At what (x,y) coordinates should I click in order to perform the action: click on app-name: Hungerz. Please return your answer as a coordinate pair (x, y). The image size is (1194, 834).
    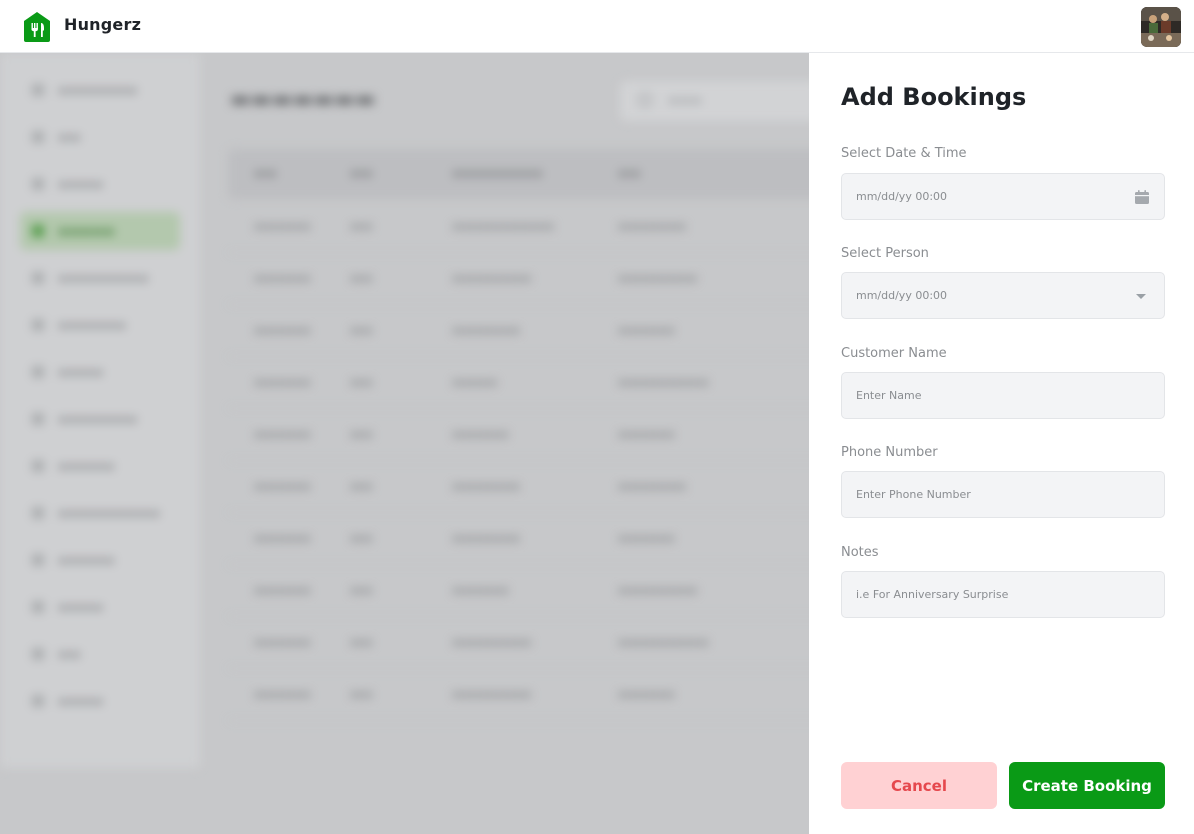
    Looking at the image, I should click on (103, 24).